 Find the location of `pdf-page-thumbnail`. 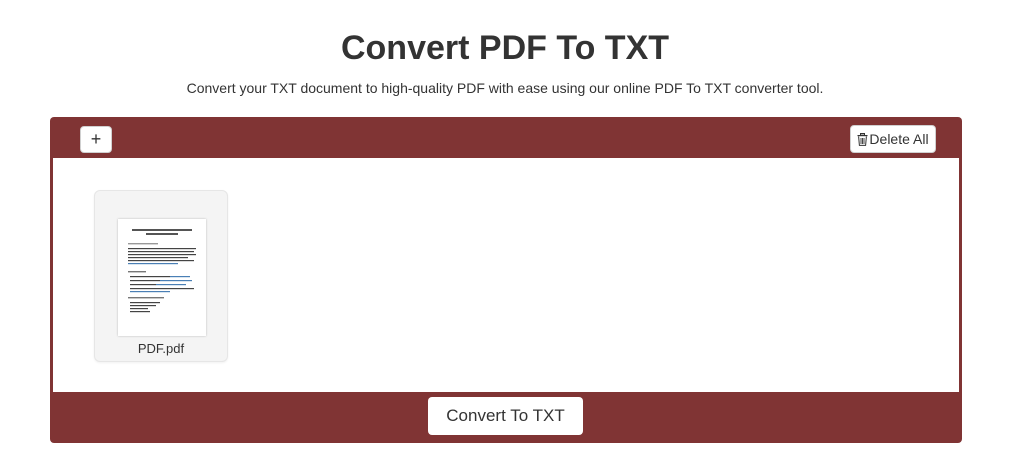

pdf-page-thumbnail is located at coordinates (162, 277).